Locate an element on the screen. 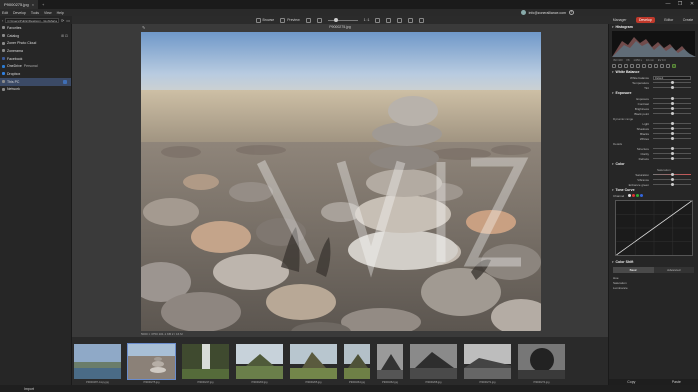  presets-icon is located at coordinates (674, 66).